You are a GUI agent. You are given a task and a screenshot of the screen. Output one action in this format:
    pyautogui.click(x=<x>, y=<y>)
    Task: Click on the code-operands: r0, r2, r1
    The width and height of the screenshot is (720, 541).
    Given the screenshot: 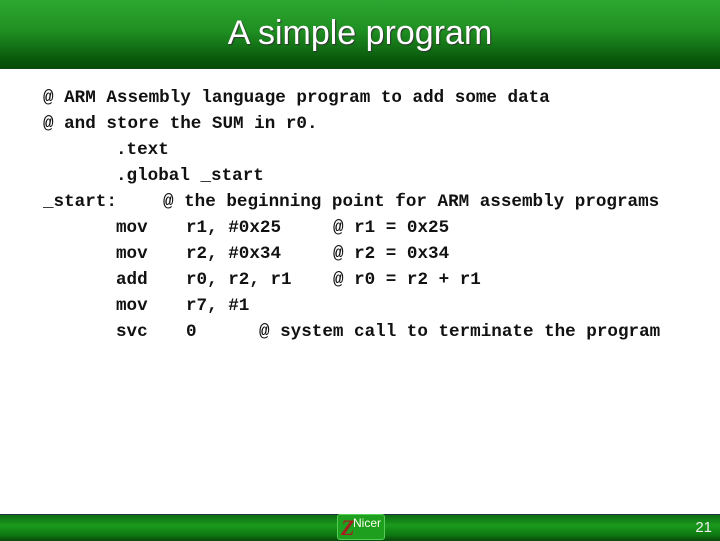 What is the action you would take?
    pyautogui.click(x=239, y=280)
    